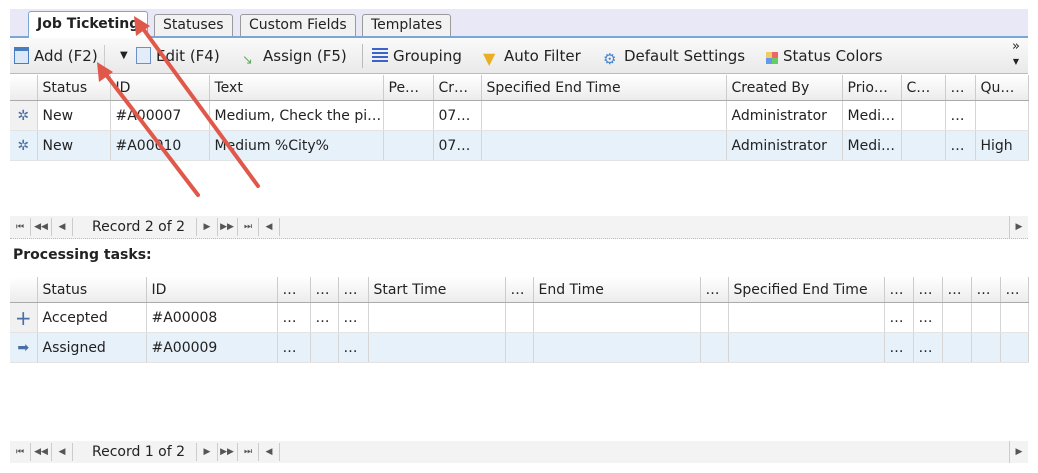  I want to click on annotation-arrow-tab, so click(199, 106).